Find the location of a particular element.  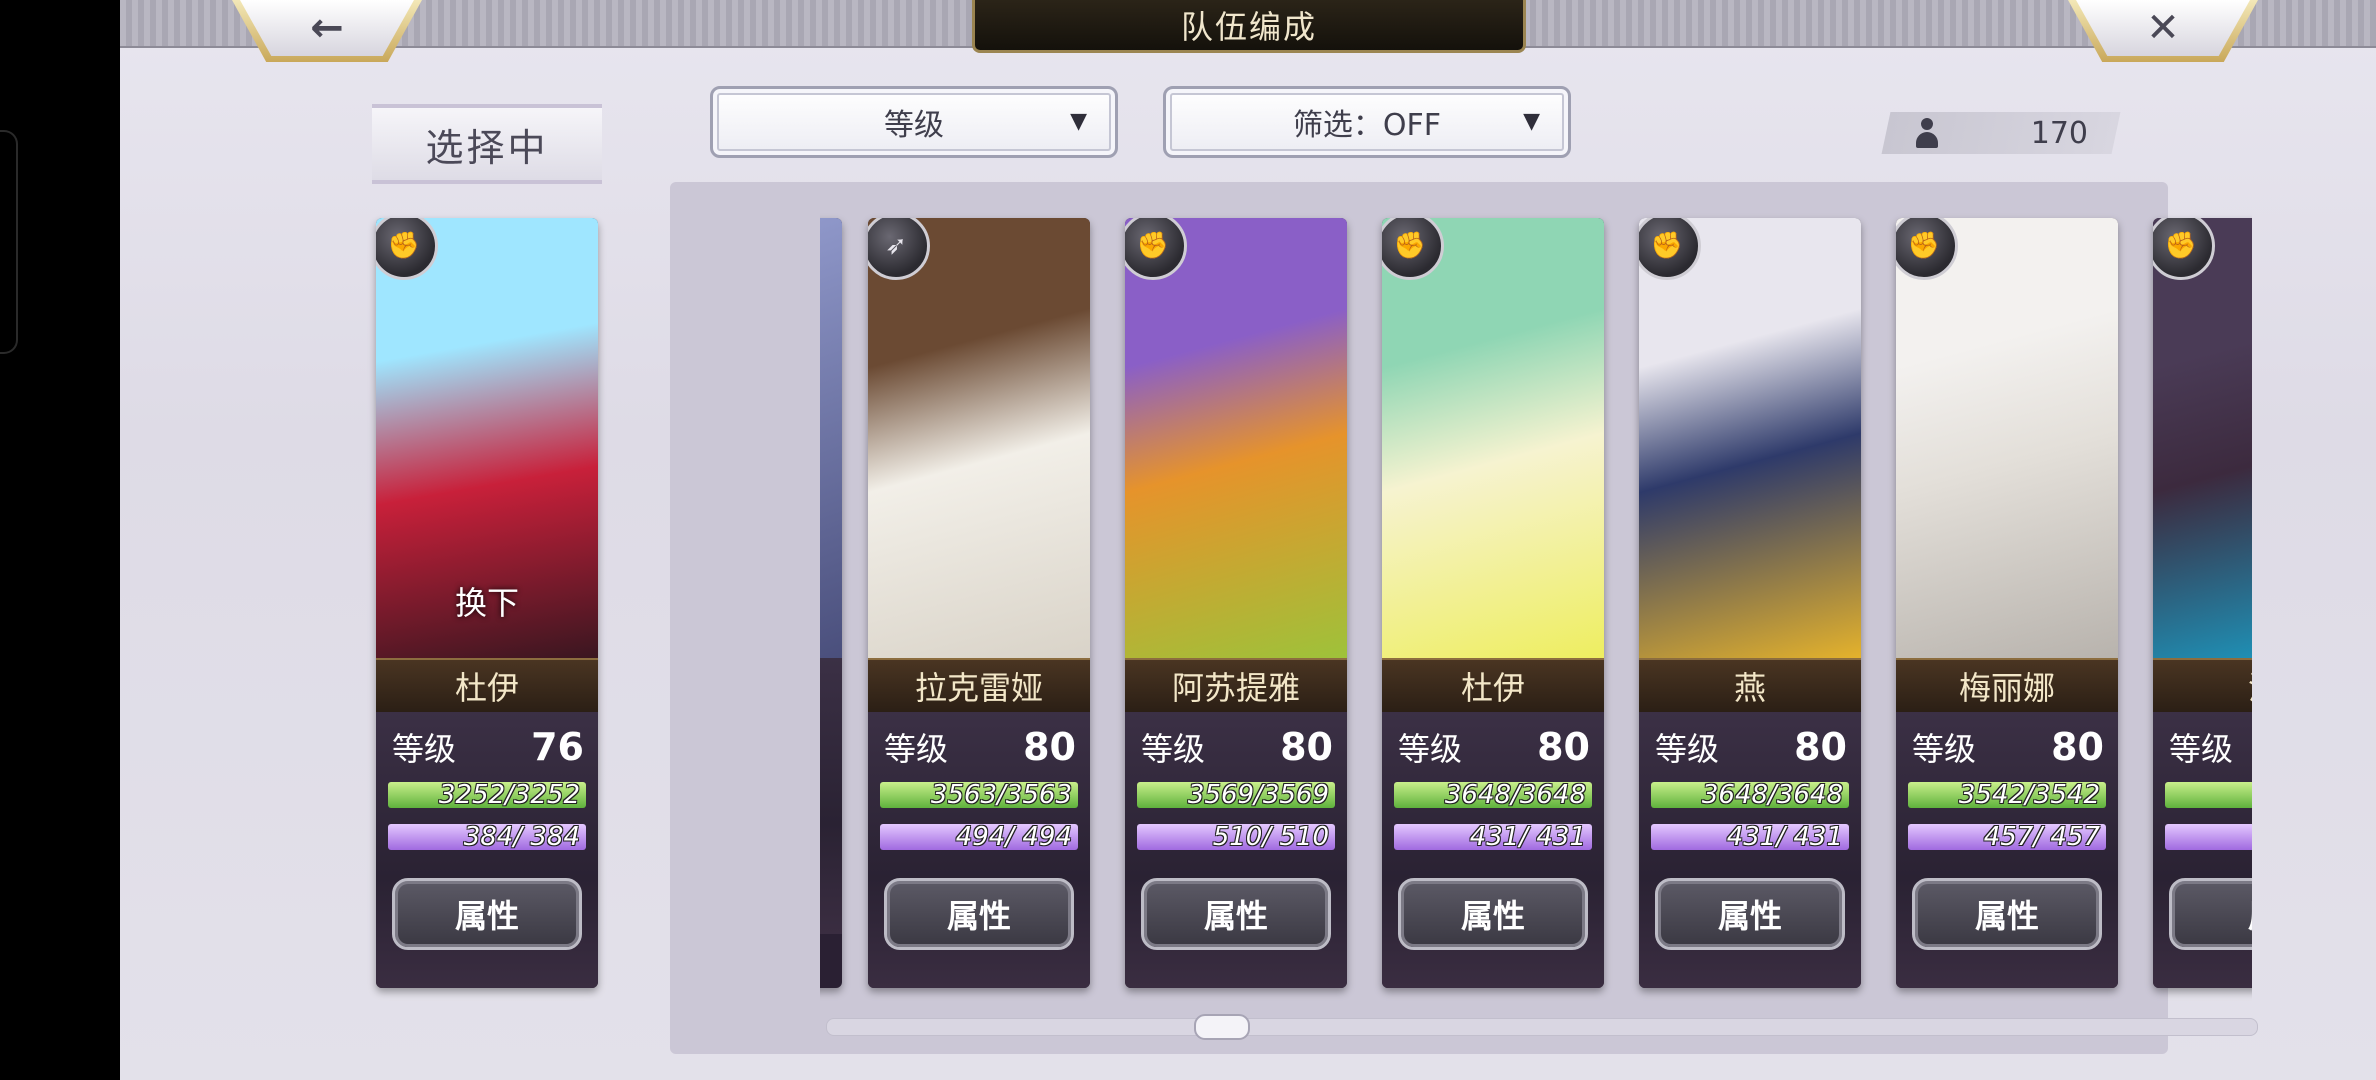

back-button: ← is located at coordinates (327, 31).